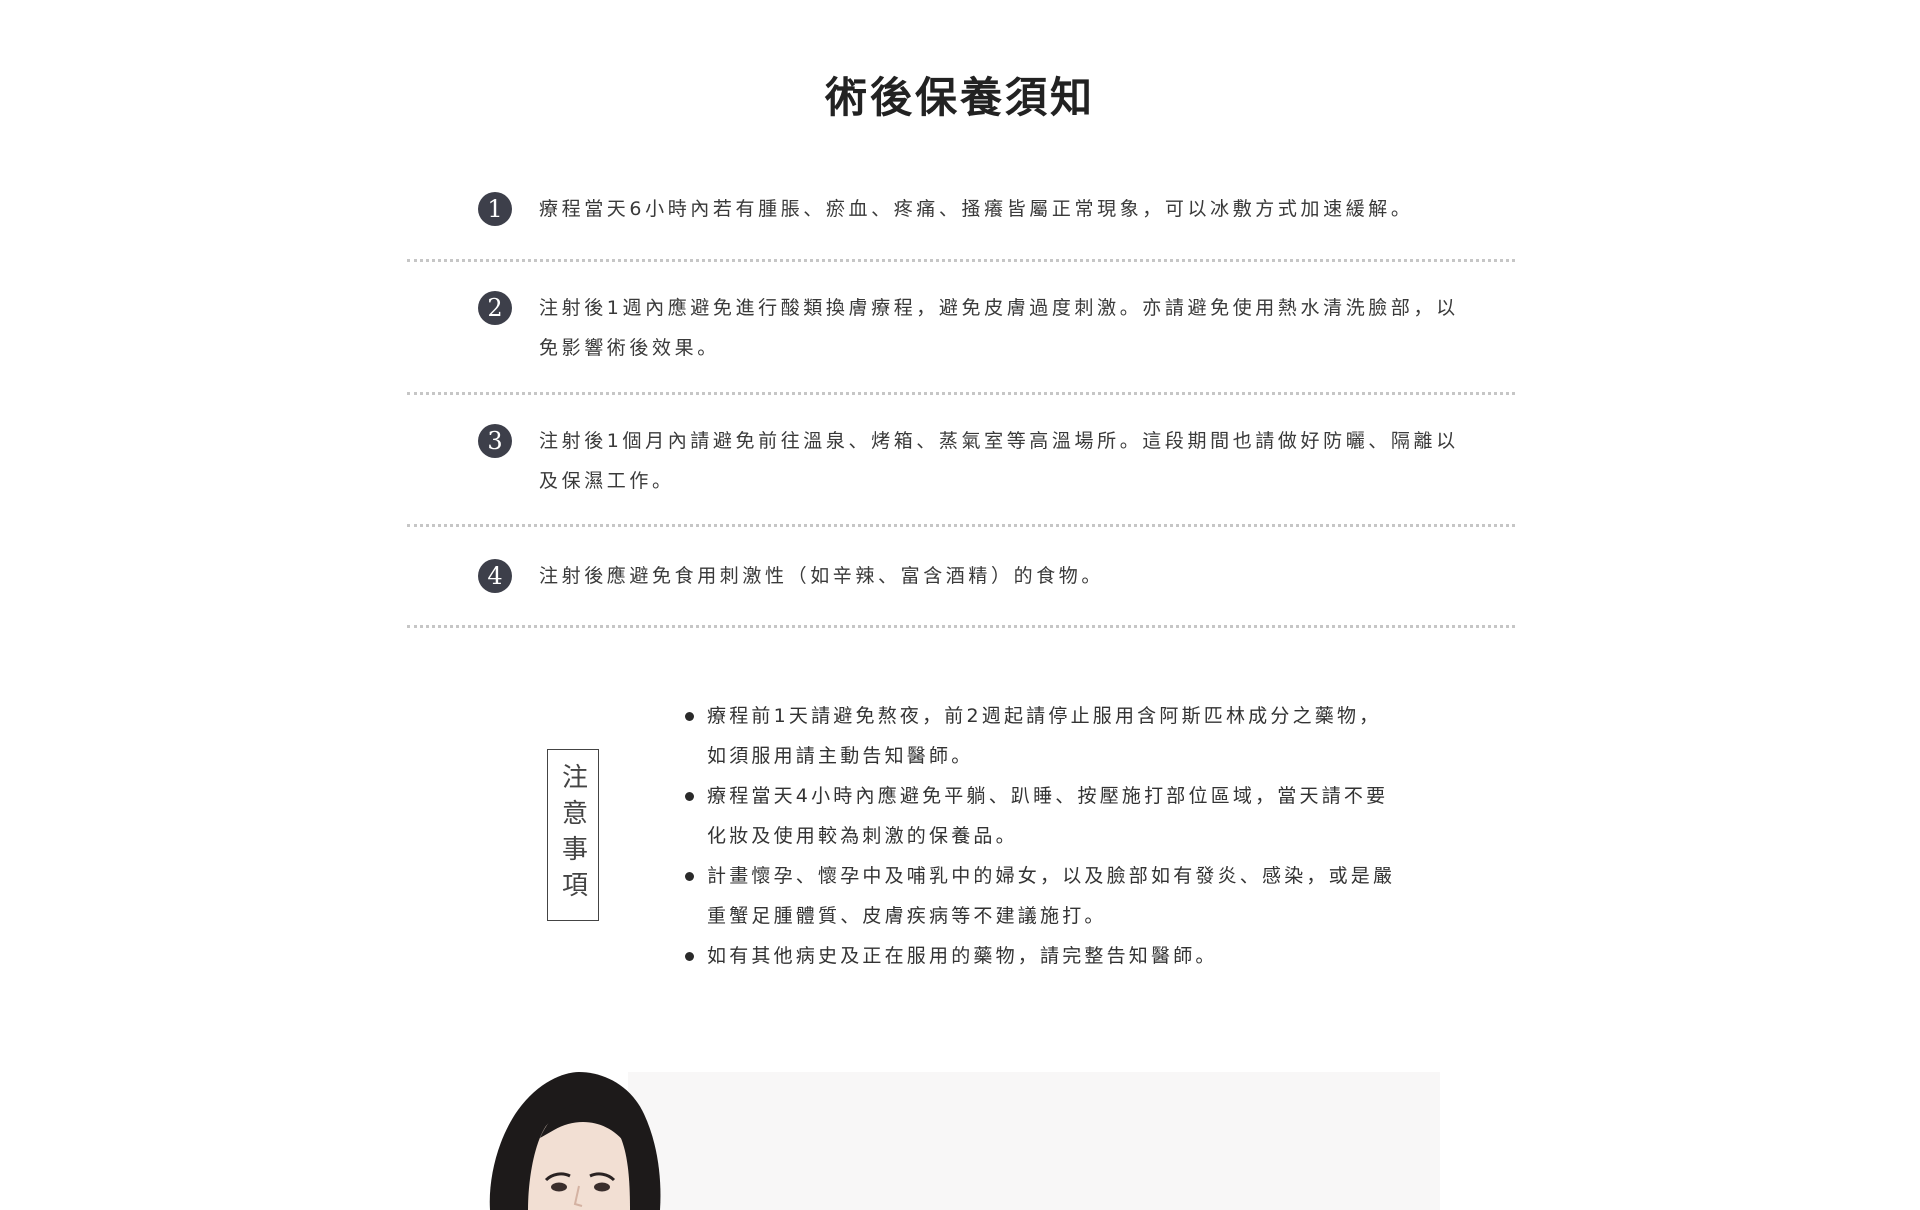 The width and height of the screenshot is (1920, 1210). Describe the element at coordinates (495, 576) in the screenshot. I see `step-number-badge: 4` at that location.